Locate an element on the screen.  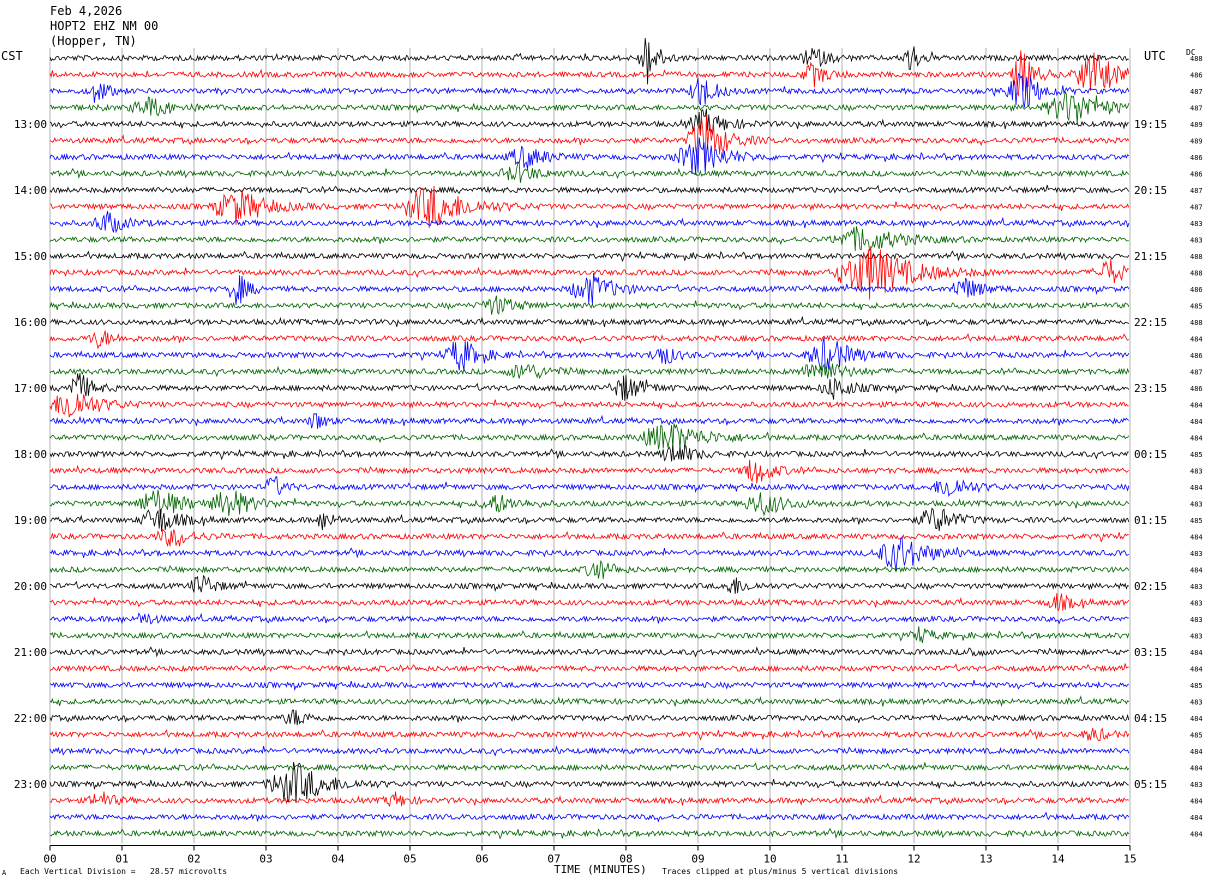
dc-value-29: 484 is located at coordinates (1196, 538).